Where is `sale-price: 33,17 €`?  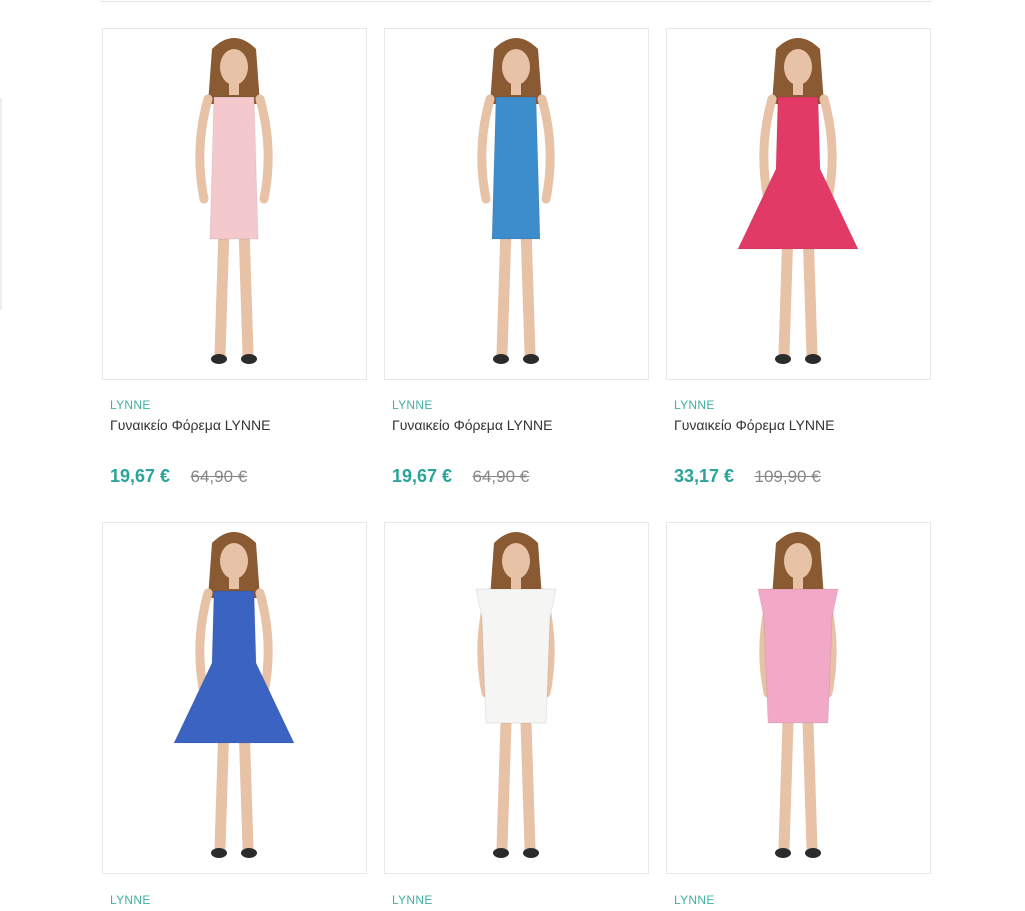
sale-price: 33,17 € is located at coordinates (704, 476).